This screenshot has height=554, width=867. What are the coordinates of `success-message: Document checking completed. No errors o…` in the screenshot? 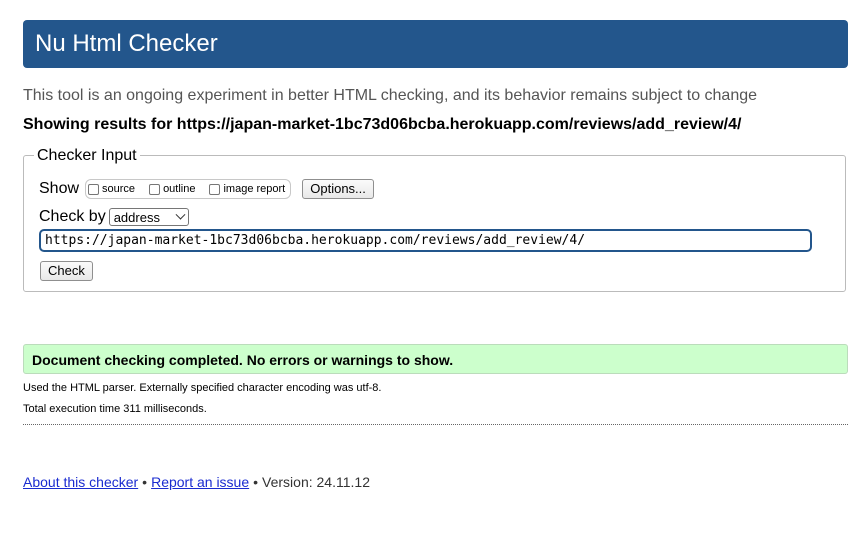 It's located at (243, 360).